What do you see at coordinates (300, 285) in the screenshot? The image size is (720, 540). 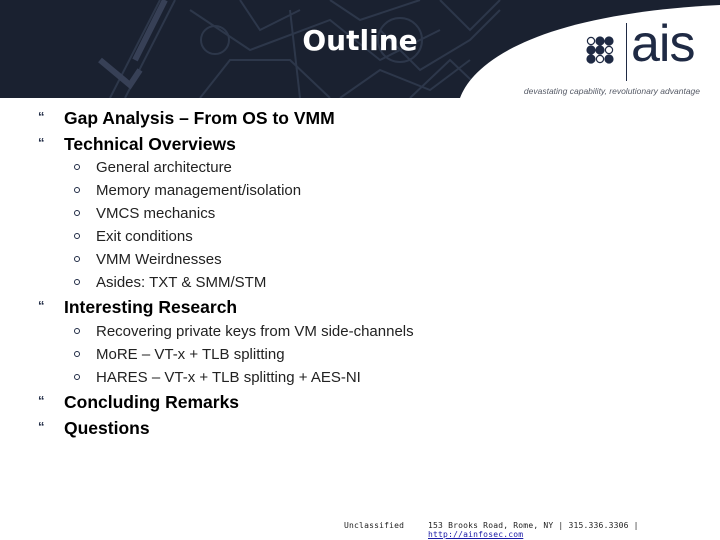 I see `outline-subitem: Asides: TXT & SMM/STM` at bounding box center [300, 285].